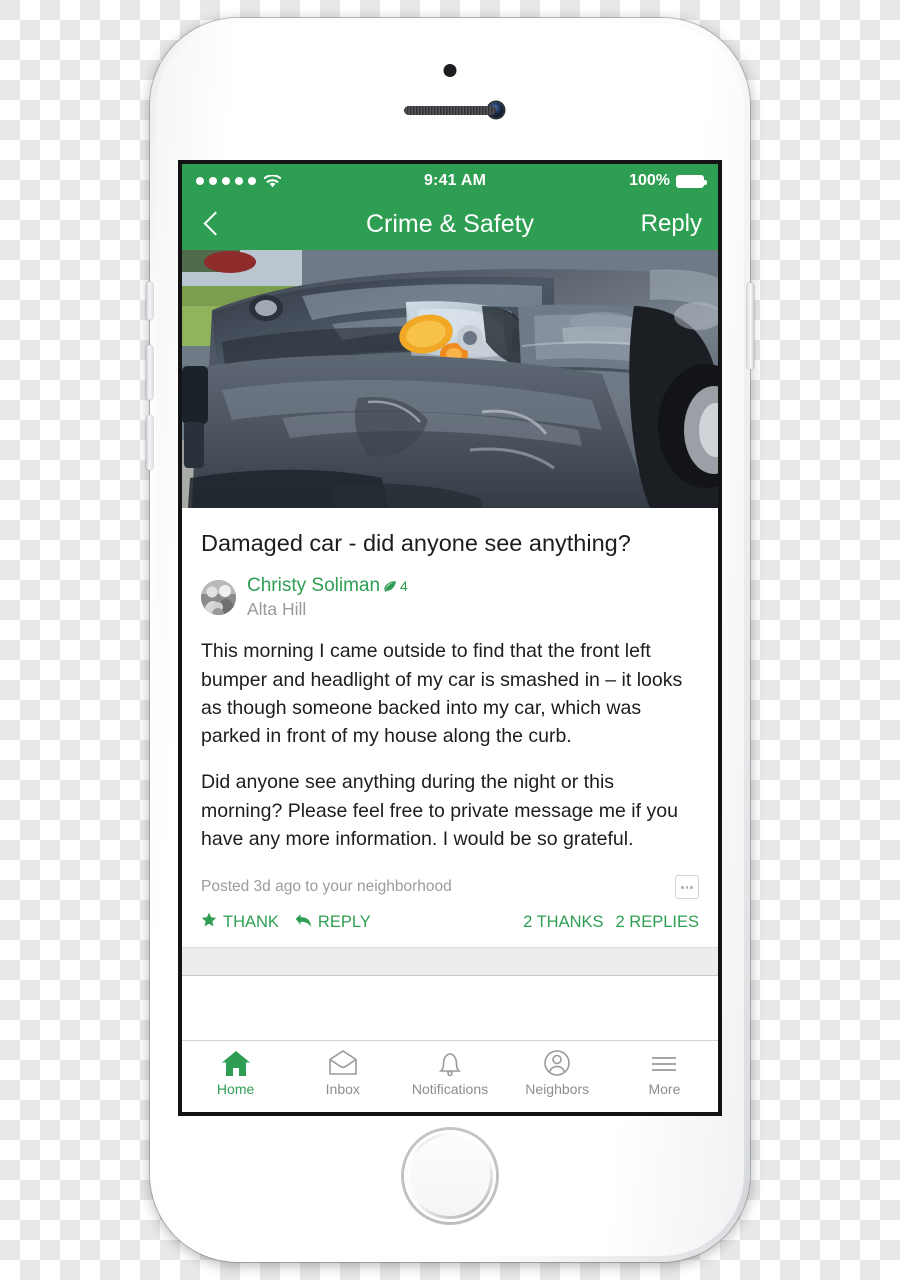 The width and height of the screenshot is (900, 1280). What do you see at coordinates (390, 587) in the screenshot?
I see `leaf-icon` at bounding box center [390, 587].